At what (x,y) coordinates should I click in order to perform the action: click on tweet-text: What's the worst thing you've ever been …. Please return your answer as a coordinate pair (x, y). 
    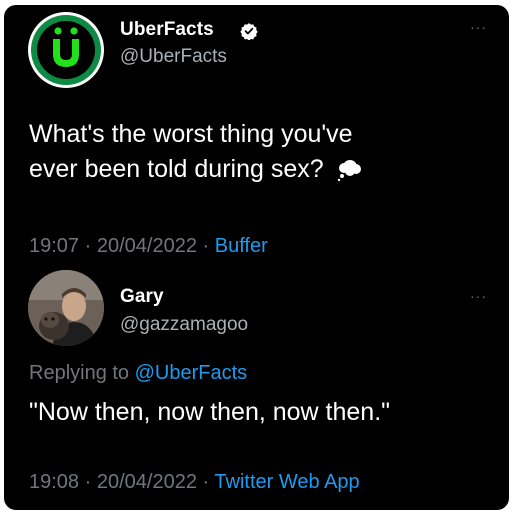
    Looking at the image, I should click on (259, 152).